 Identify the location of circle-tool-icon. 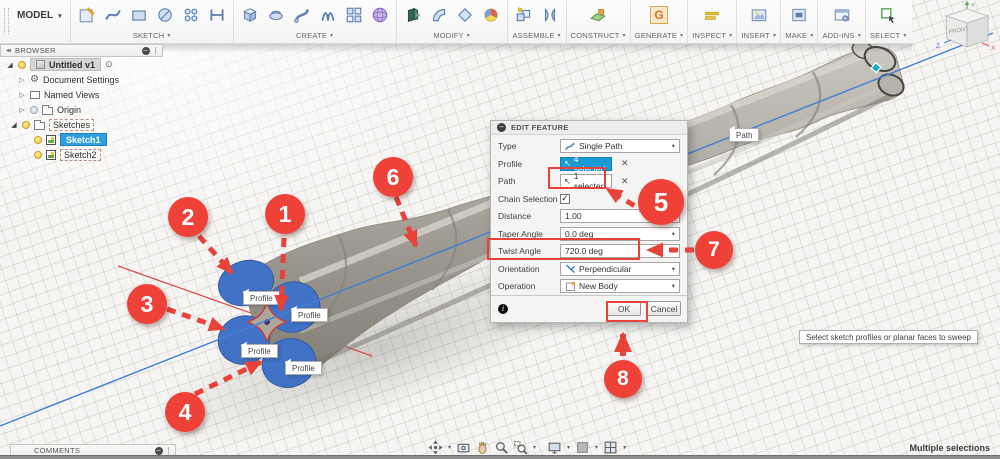
(165, 15).